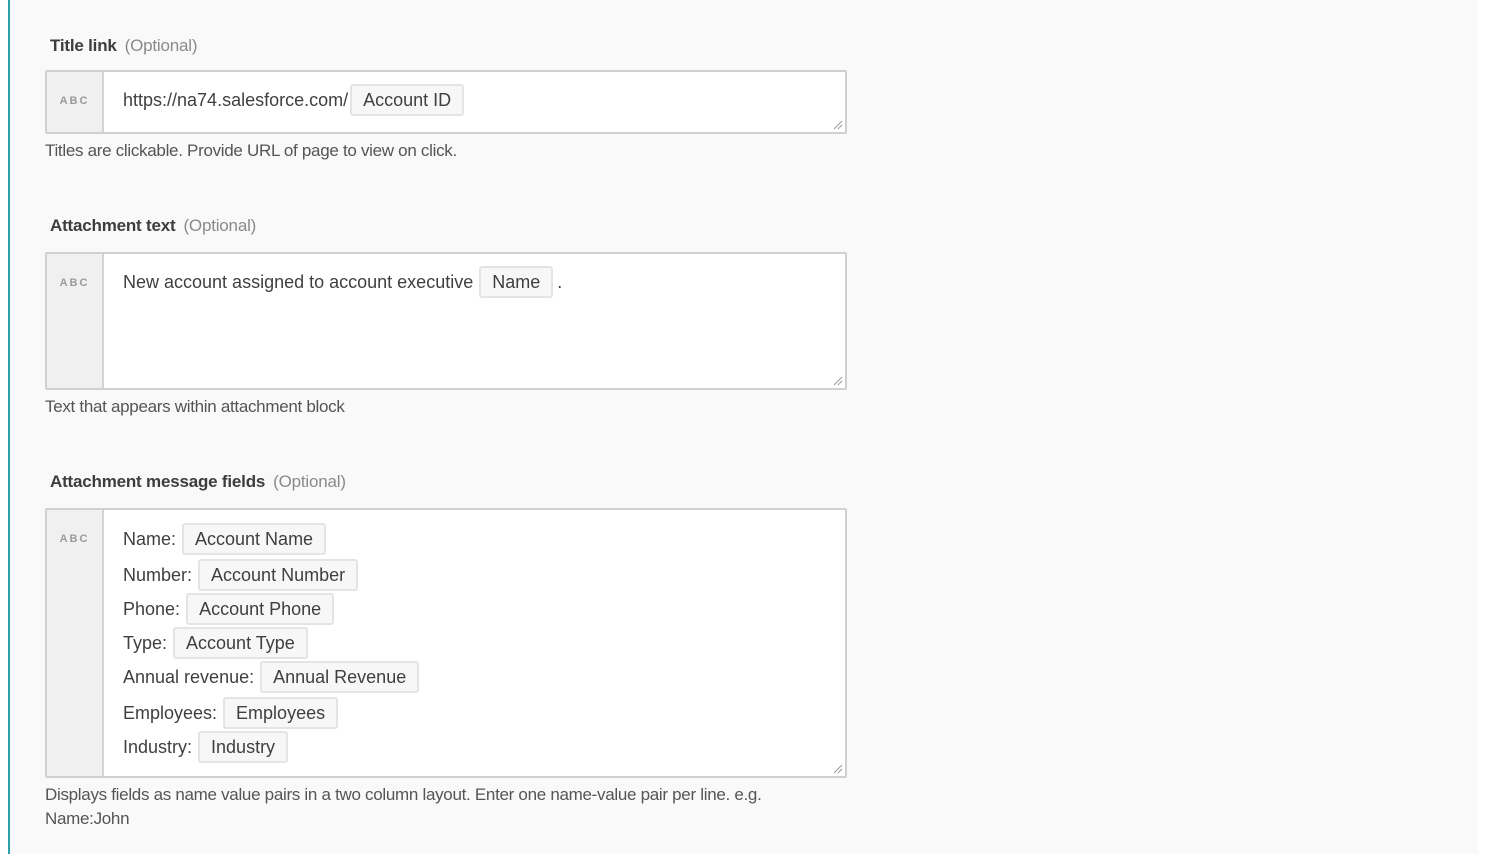  Describe the element at coordinates (281, 713) in the screenshot. I see `token-pill: Employees` at that location.